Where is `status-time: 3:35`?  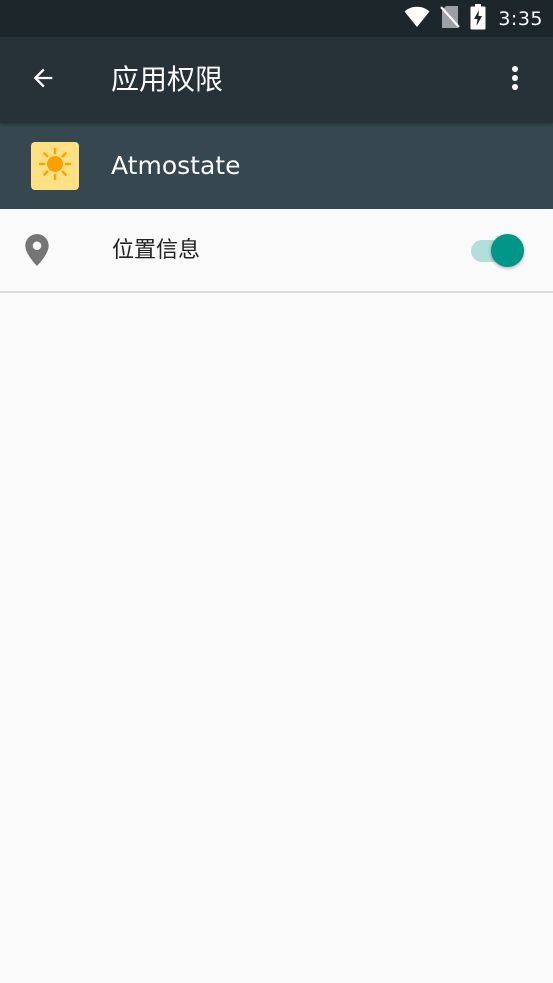
status-time: 3:35 is located at coordinates (520, 18).